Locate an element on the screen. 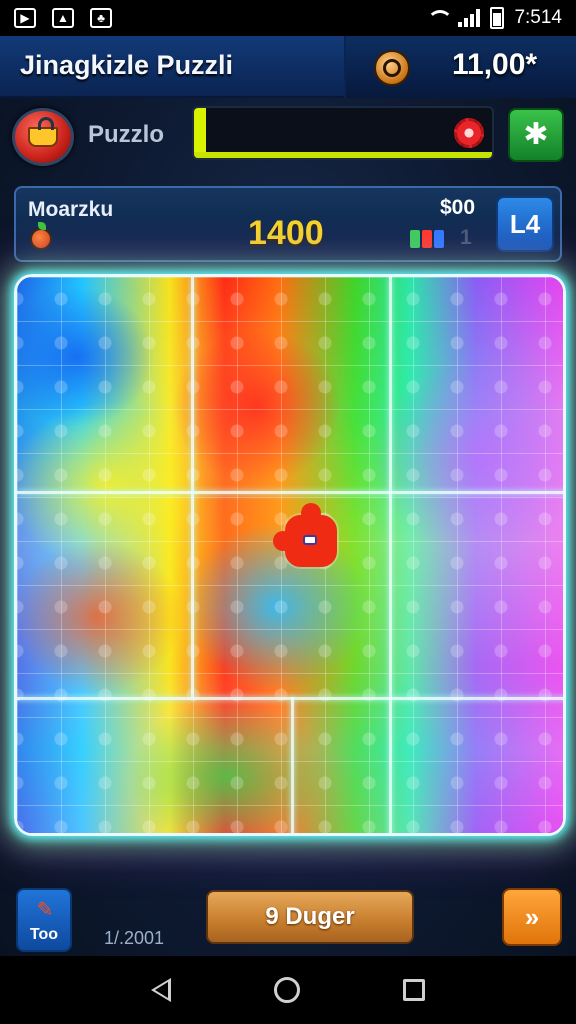 The image size is (576, 1024). notification-icon: ♣ is located at coordinates (101, 18).